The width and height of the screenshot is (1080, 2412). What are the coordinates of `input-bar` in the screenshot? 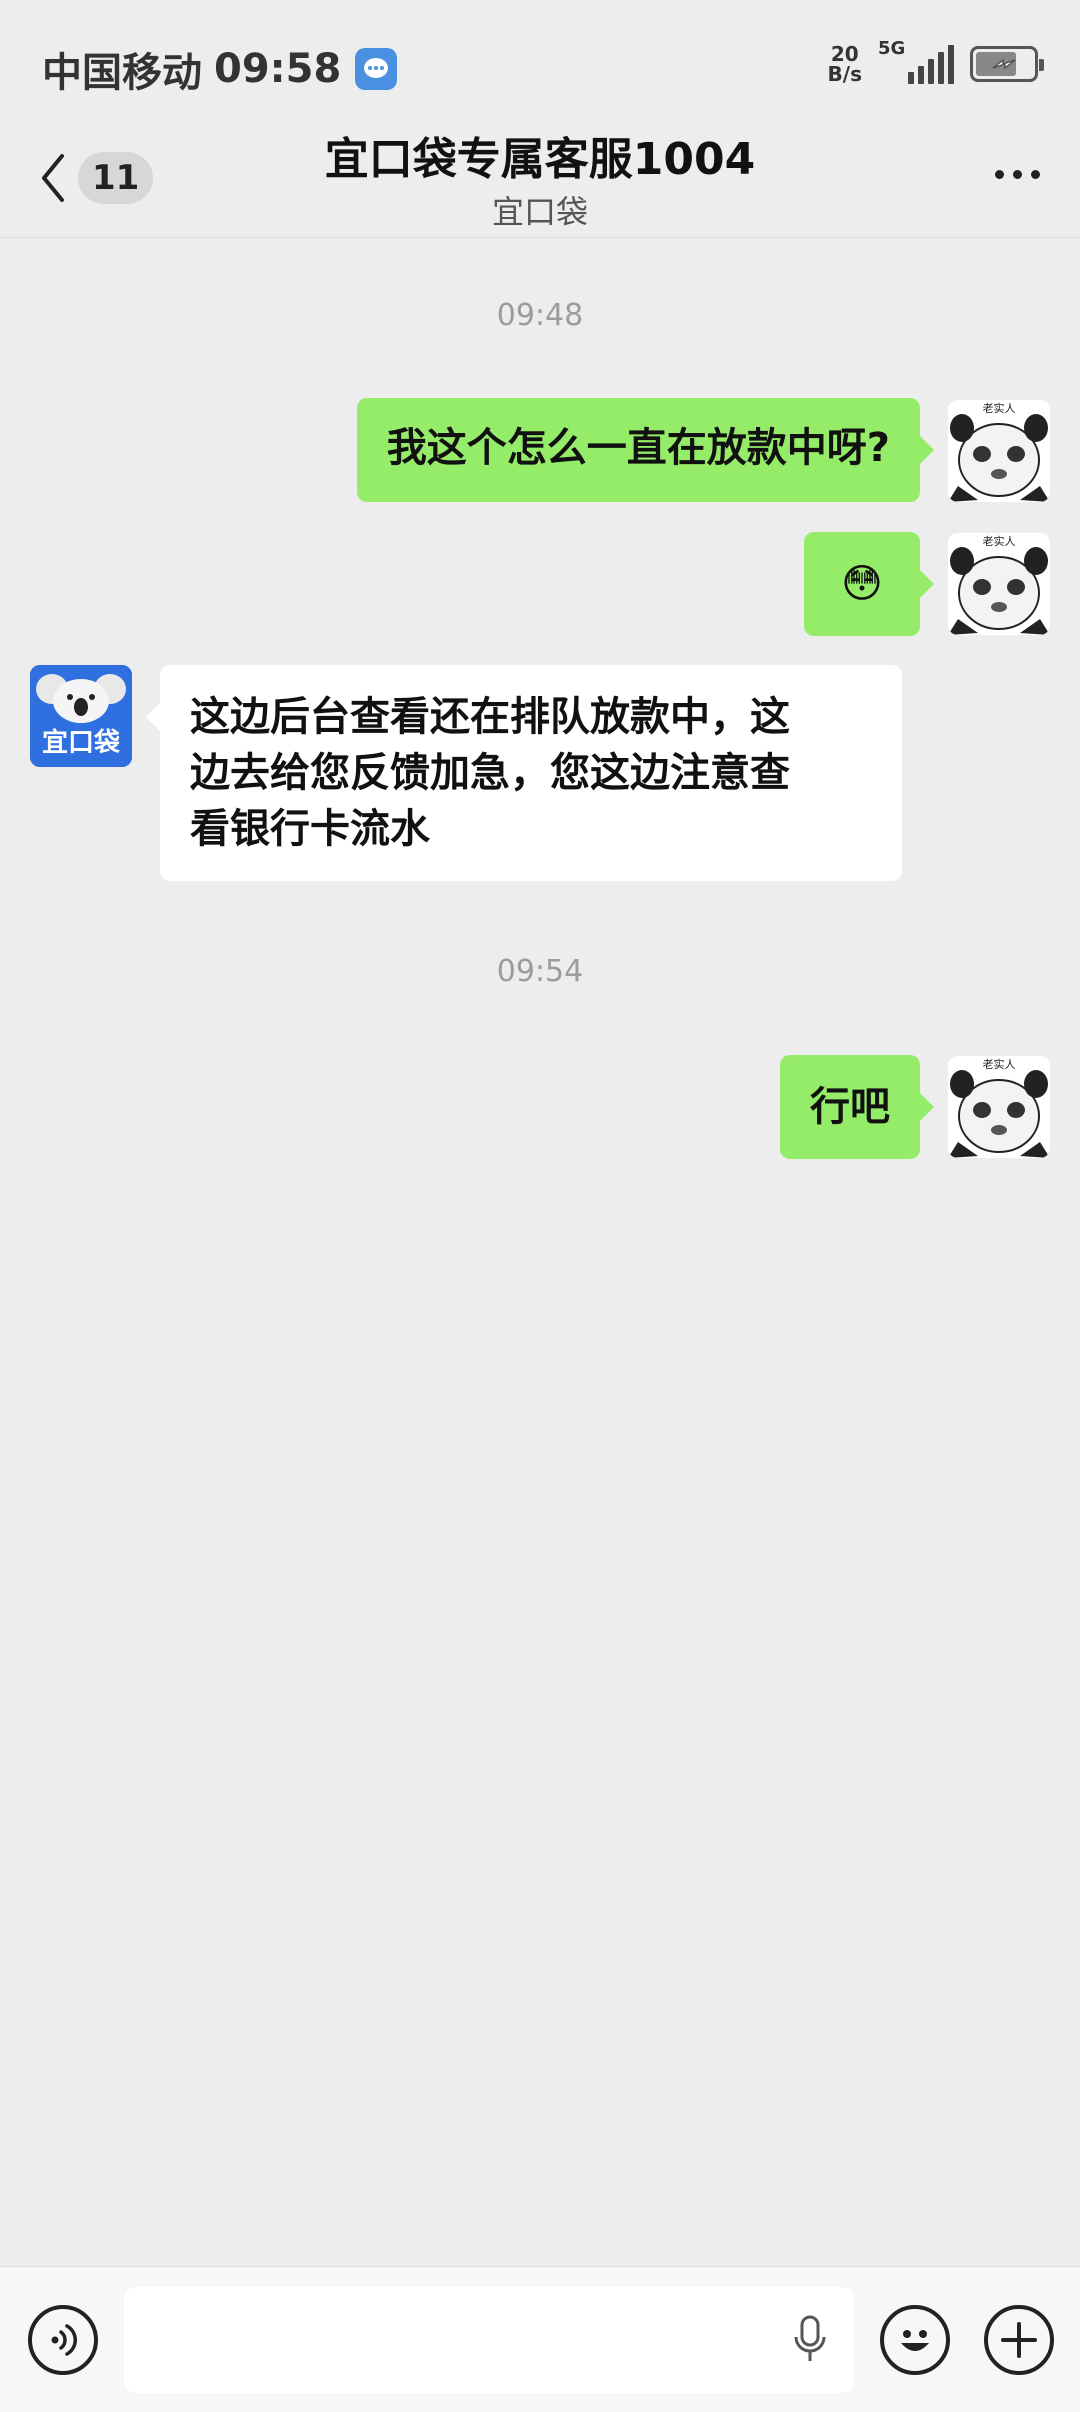 It's located at (540, 2339).